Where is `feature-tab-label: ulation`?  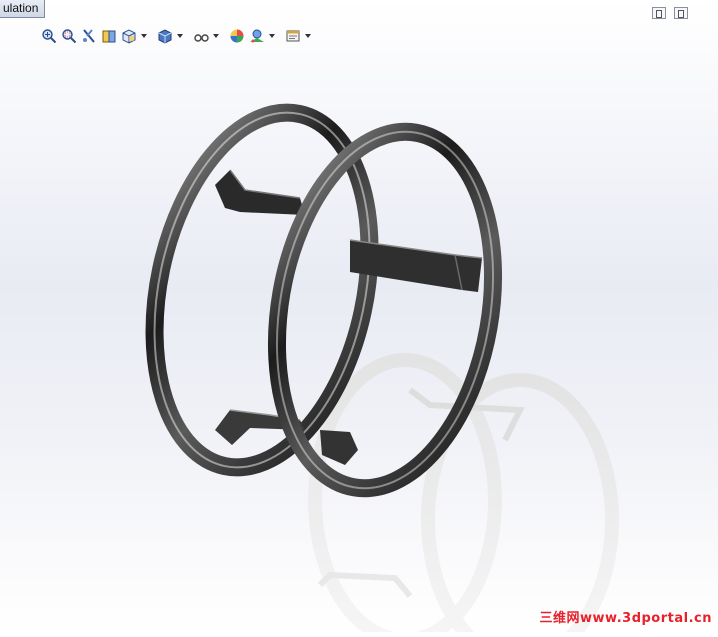
feature-tab-label: ulation is located at coordinates (21, 8).